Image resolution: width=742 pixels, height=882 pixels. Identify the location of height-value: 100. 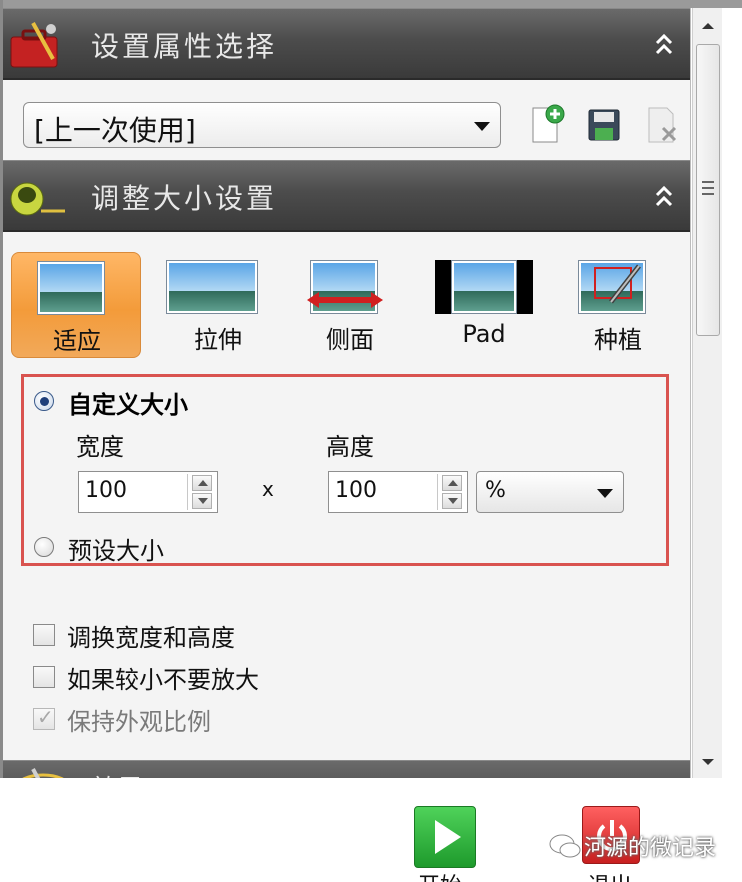
(356, 490).